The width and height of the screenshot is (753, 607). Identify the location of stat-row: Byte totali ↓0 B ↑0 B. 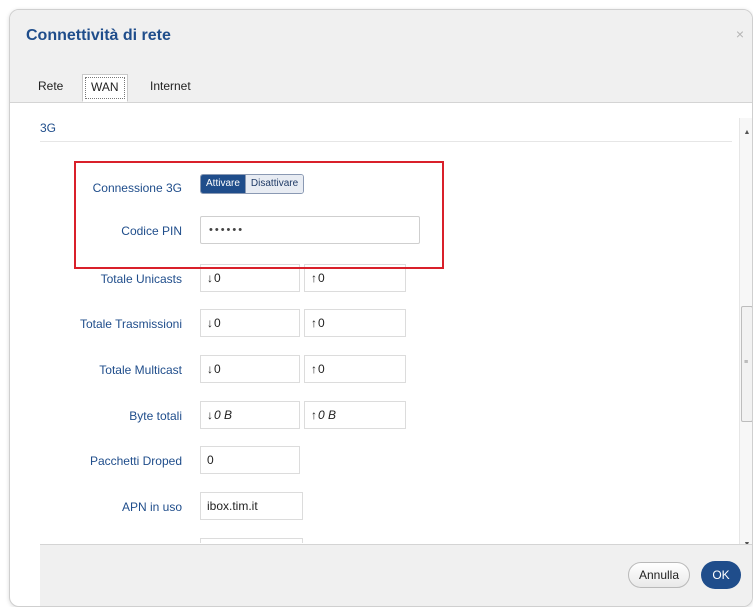
(370, 416).